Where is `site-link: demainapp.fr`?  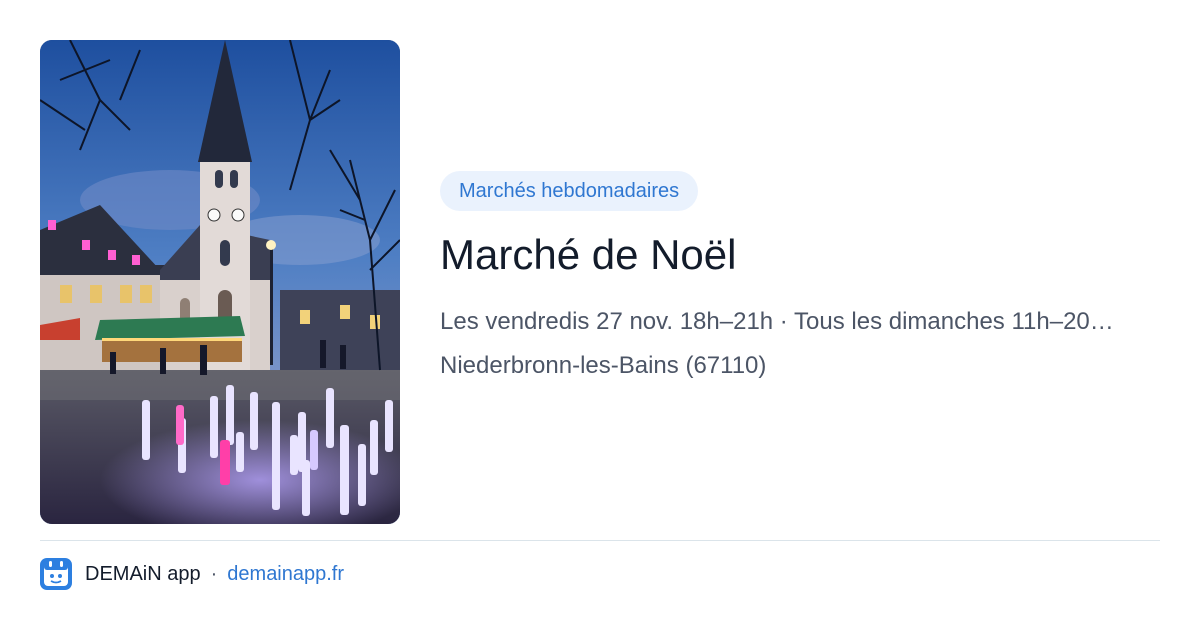
site-link: demainapp.fr is located at coordinates (285, 574).